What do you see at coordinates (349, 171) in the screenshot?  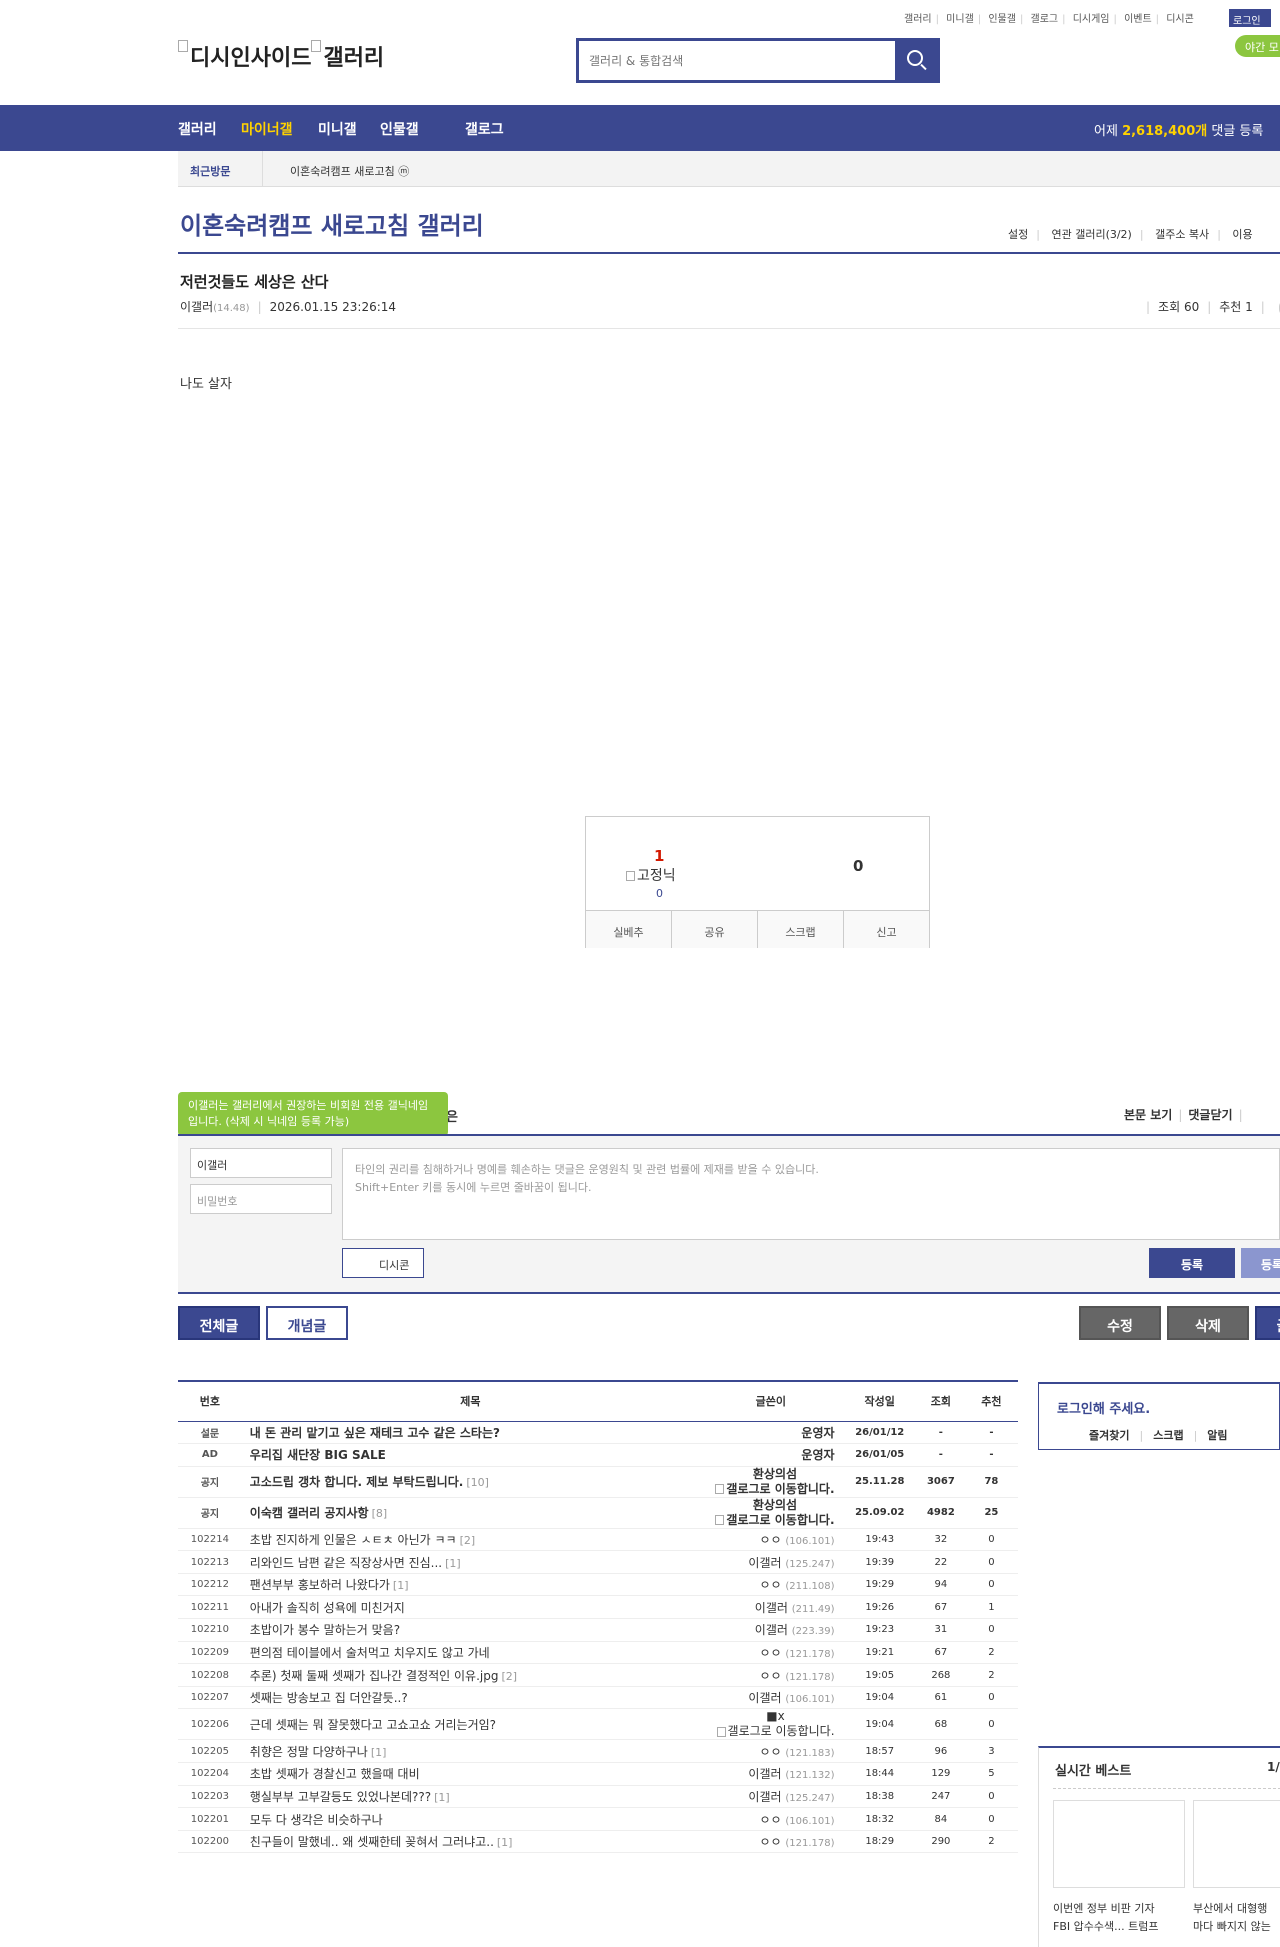 I see `recent-visit-item: 이혼숙려캠프 새로고침 ⓜ` at bounding box center [349, 171].